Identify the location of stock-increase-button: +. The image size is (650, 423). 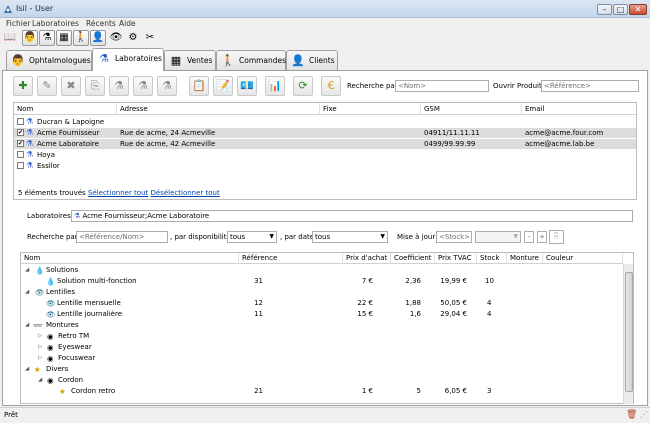
(542, 237).